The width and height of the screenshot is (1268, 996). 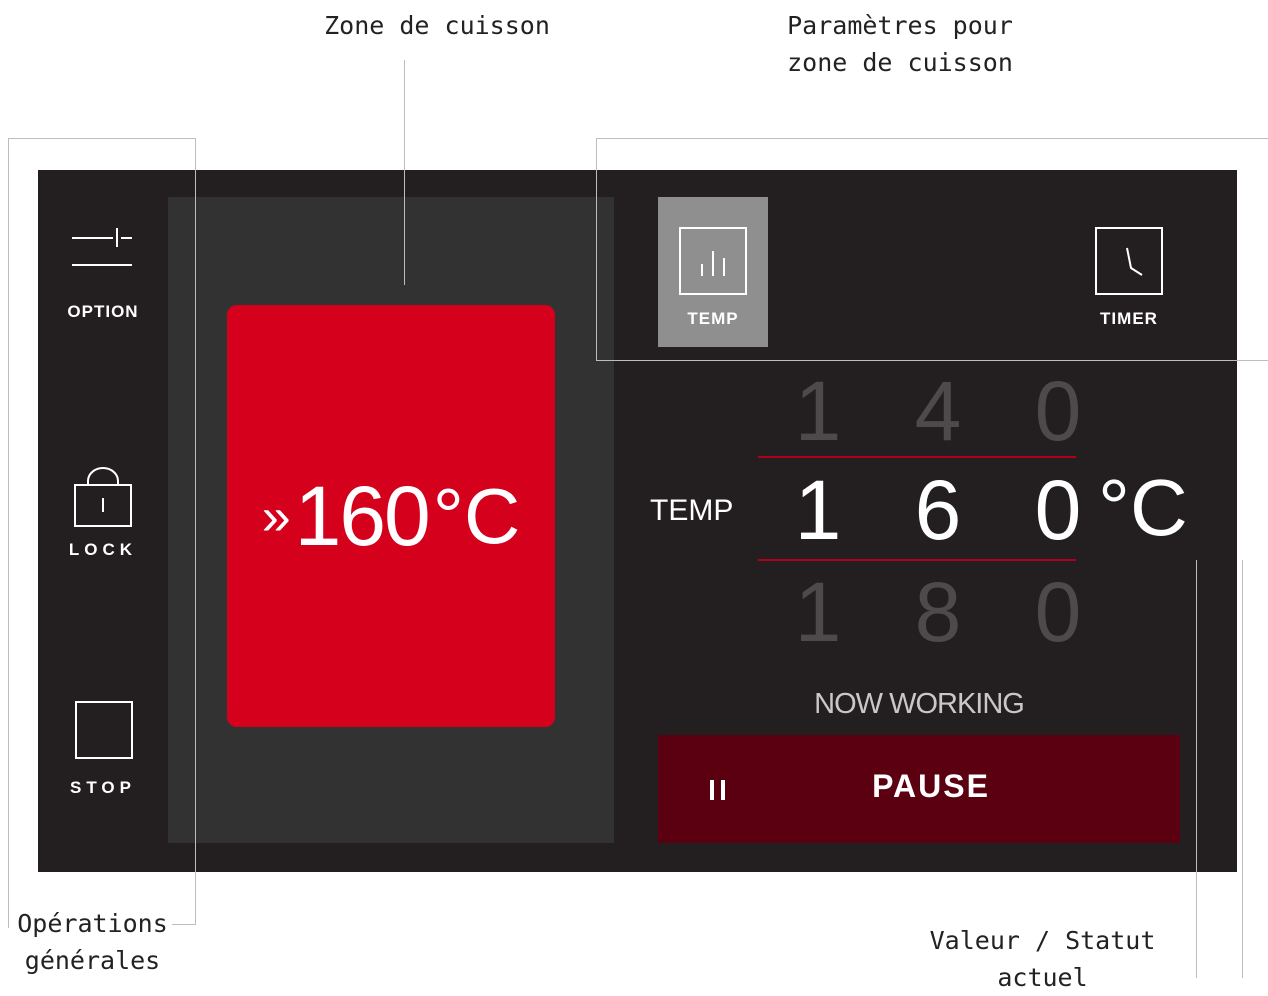 I want to click on pause-label: PAUSE, so click(x=931, y=786).